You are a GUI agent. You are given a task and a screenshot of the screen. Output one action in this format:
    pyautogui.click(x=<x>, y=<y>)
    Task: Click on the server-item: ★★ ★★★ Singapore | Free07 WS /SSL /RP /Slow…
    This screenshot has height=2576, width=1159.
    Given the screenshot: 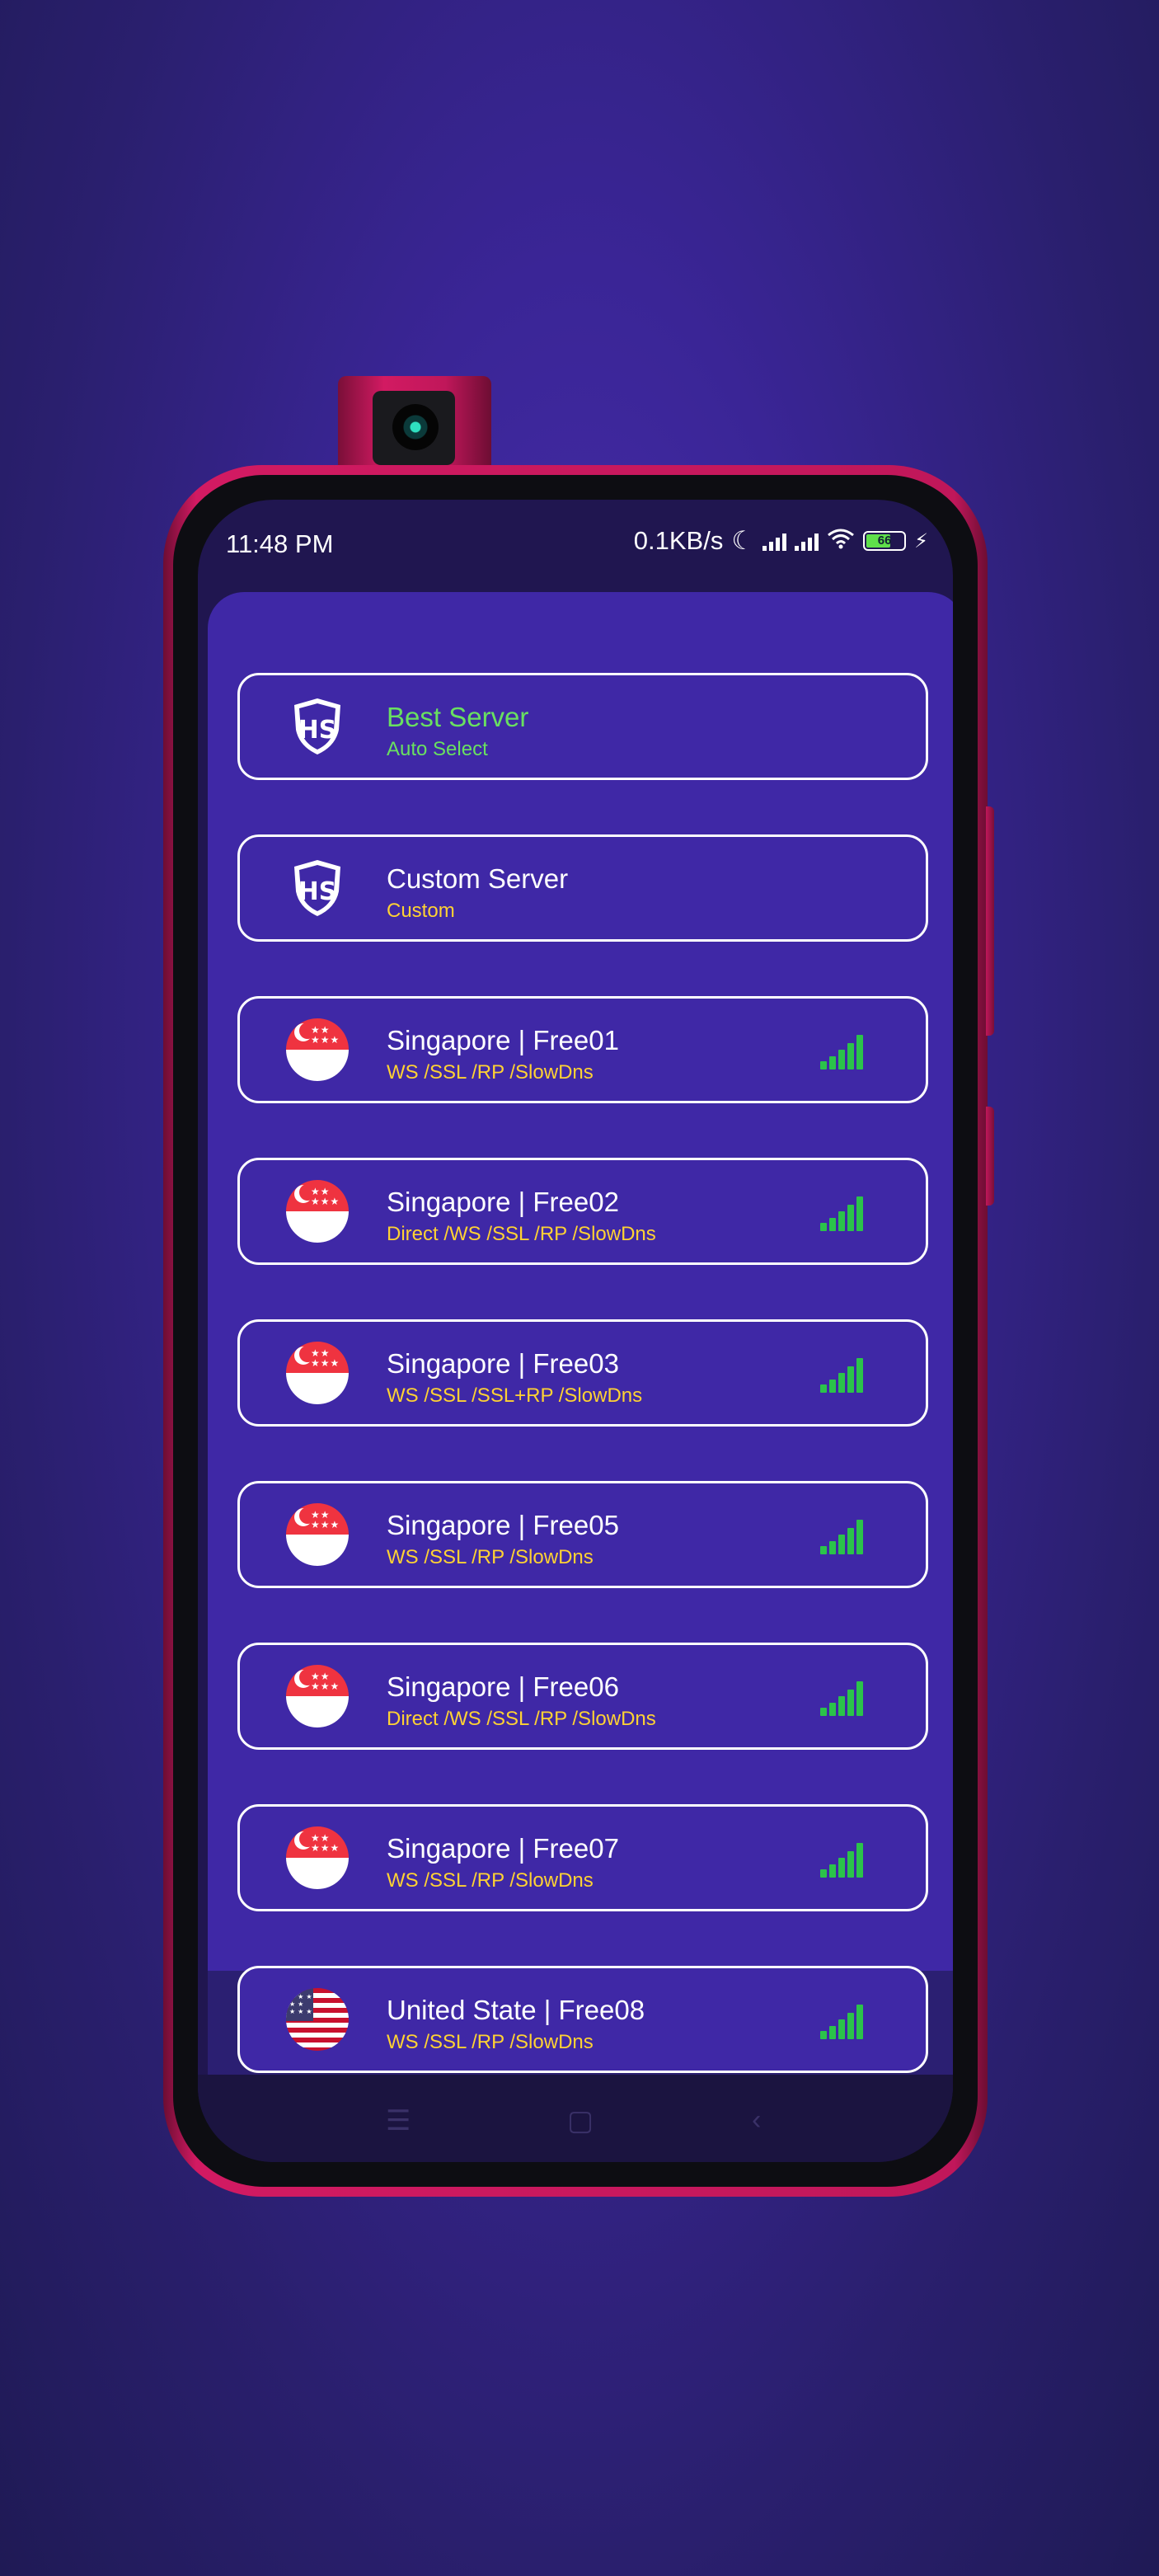 What is the action you would take?
    pyautogui.click(x=583, y=1857)
    